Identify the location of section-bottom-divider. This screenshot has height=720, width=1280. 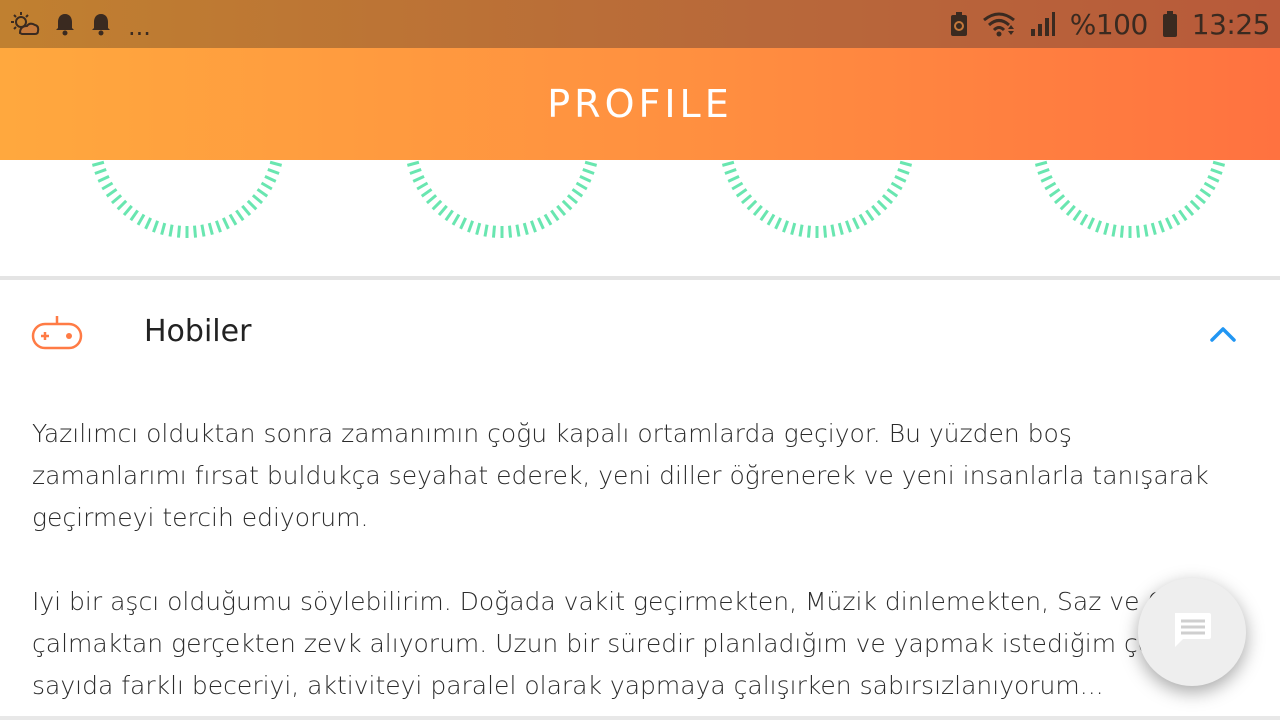
(640, 718).